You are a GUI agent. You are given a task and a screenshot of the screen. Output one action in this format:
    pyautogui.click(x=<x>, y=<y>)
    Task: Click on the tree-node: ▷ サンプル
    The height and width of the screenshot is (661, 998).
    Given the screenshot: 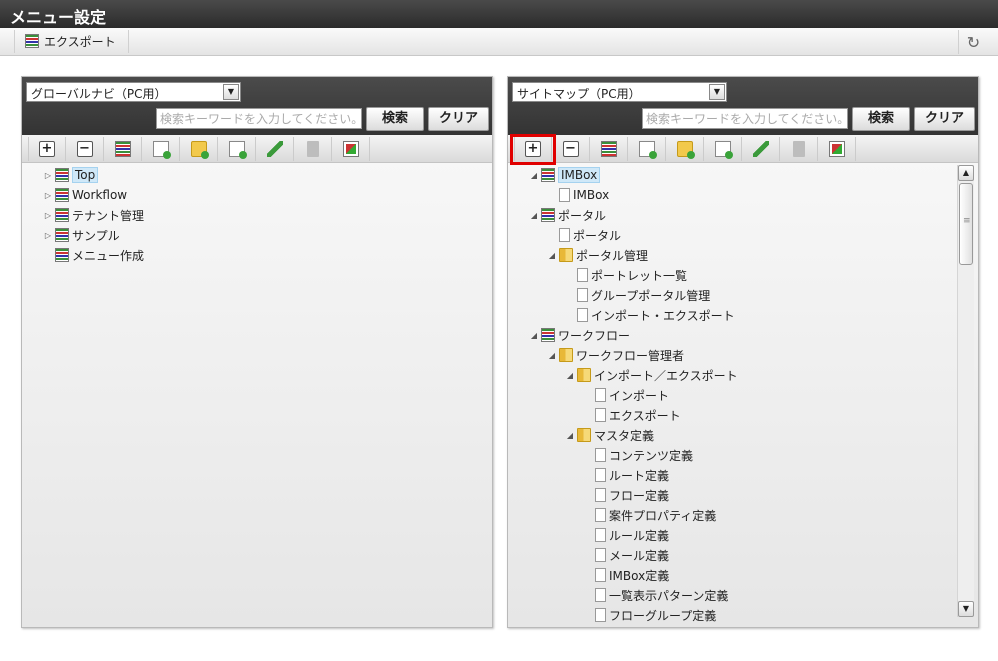 What is the action you would take?
    pyautogui.click(x=81, y=235)
    